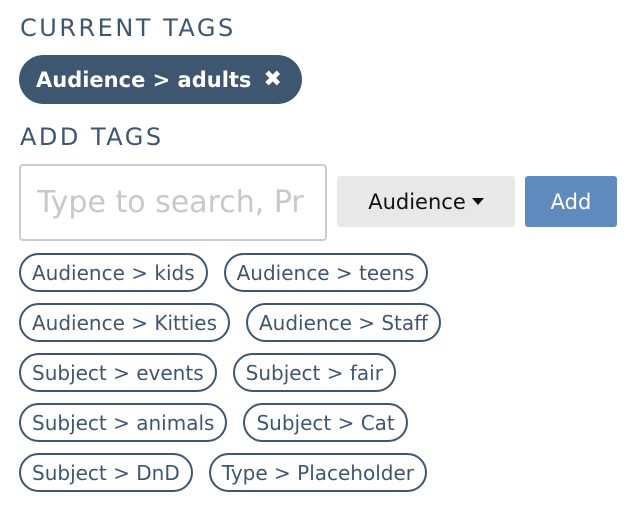 Image resolution: width=640 pixels, height=526 pixels. Describe the element at coordinates (343, 322) in the screenshot. I see `tag-pill: Audience > Staff` at that location.